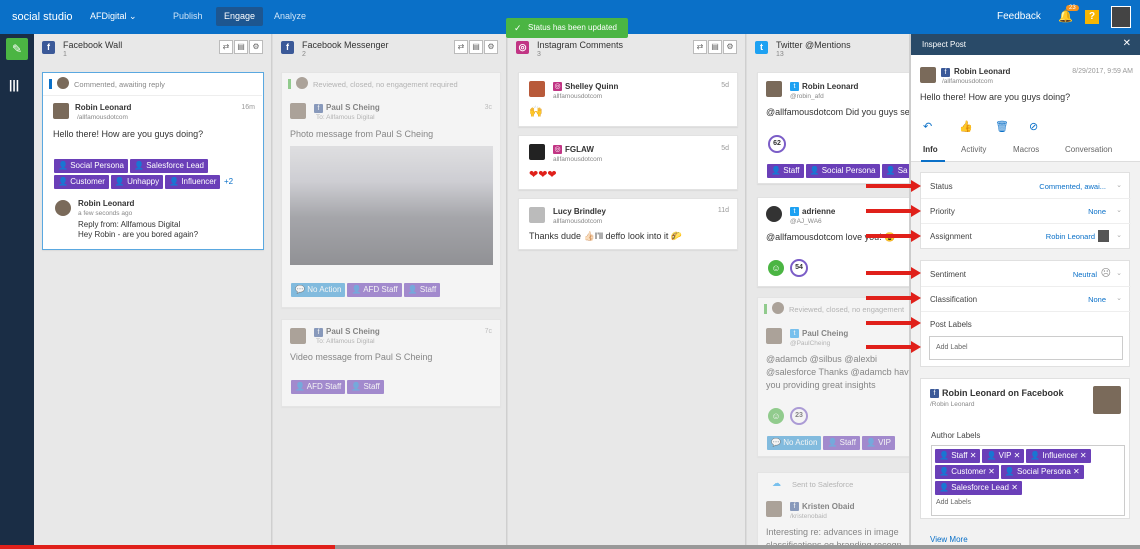 The height and width of the screenshot is (549, 1140). I want to click on status-toast: ✓ Status has been updated, so click(567, 28).